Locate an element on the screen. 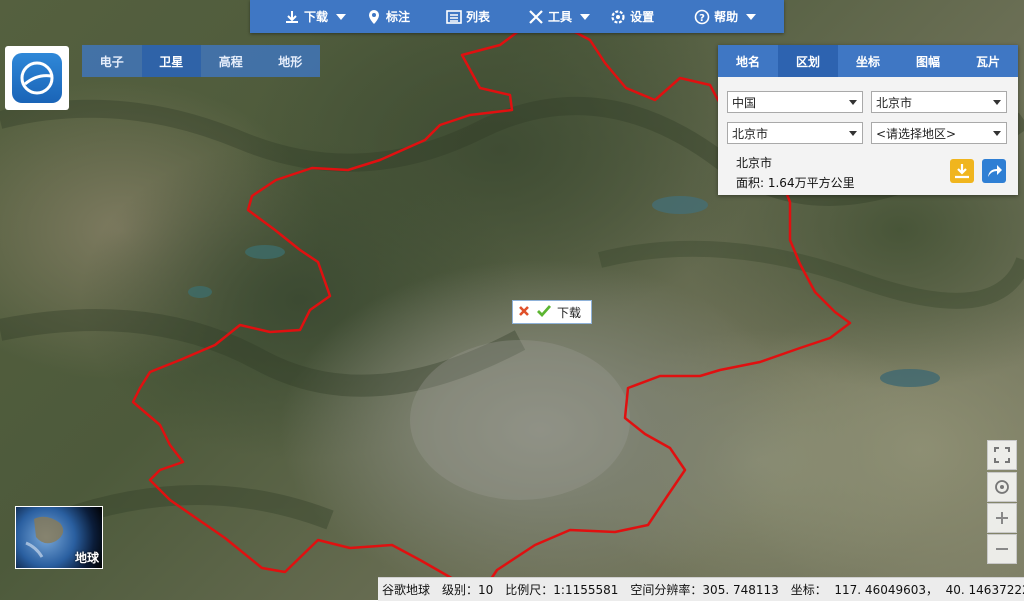  pin-icon is located at coordinates (374, 17).